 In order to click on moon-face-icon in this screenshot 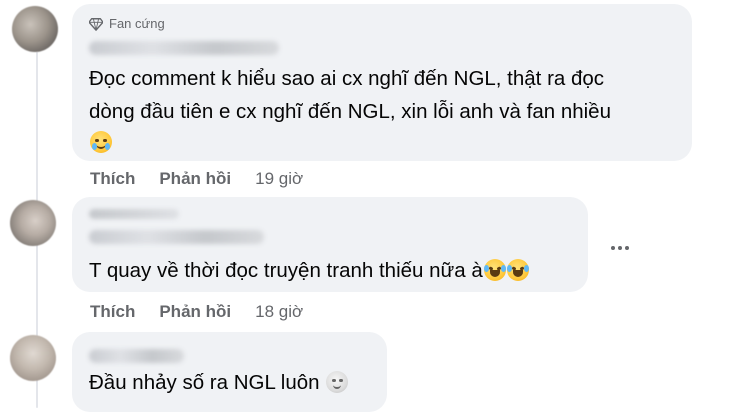, I will do `click(337, 382)`.